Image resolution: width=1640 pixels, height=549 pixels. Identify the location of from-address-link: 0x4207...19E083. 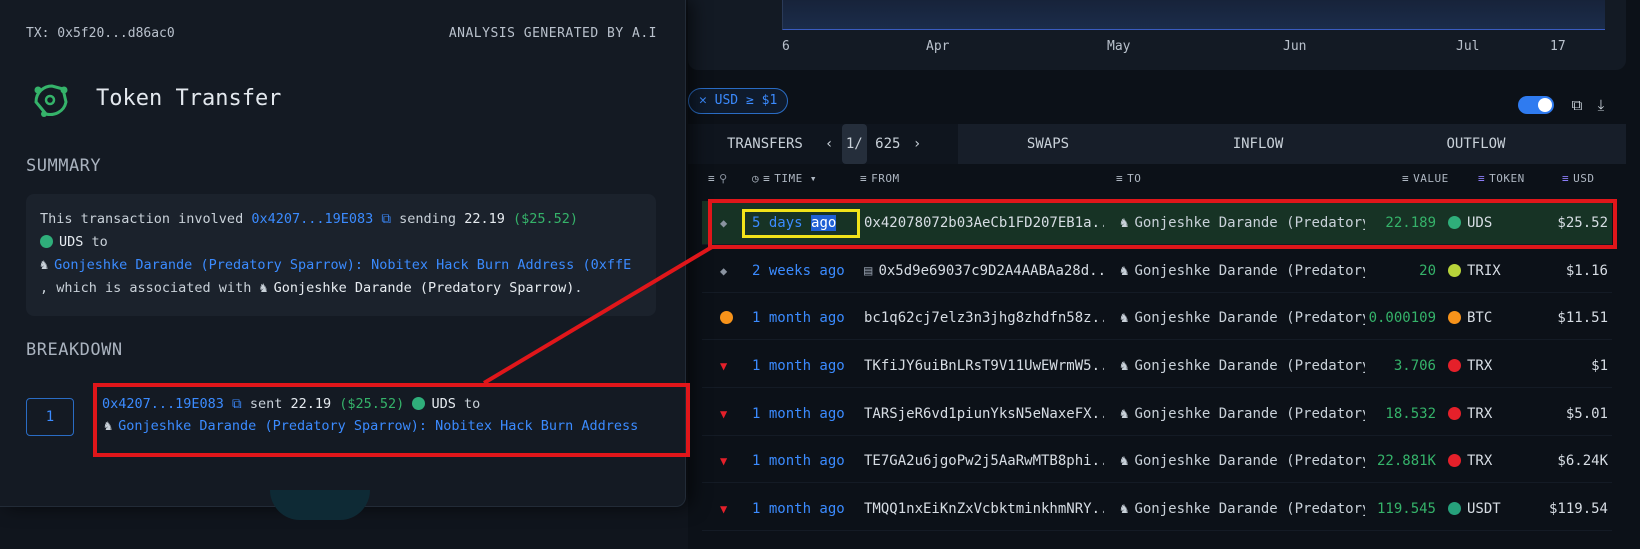
(312, 219).